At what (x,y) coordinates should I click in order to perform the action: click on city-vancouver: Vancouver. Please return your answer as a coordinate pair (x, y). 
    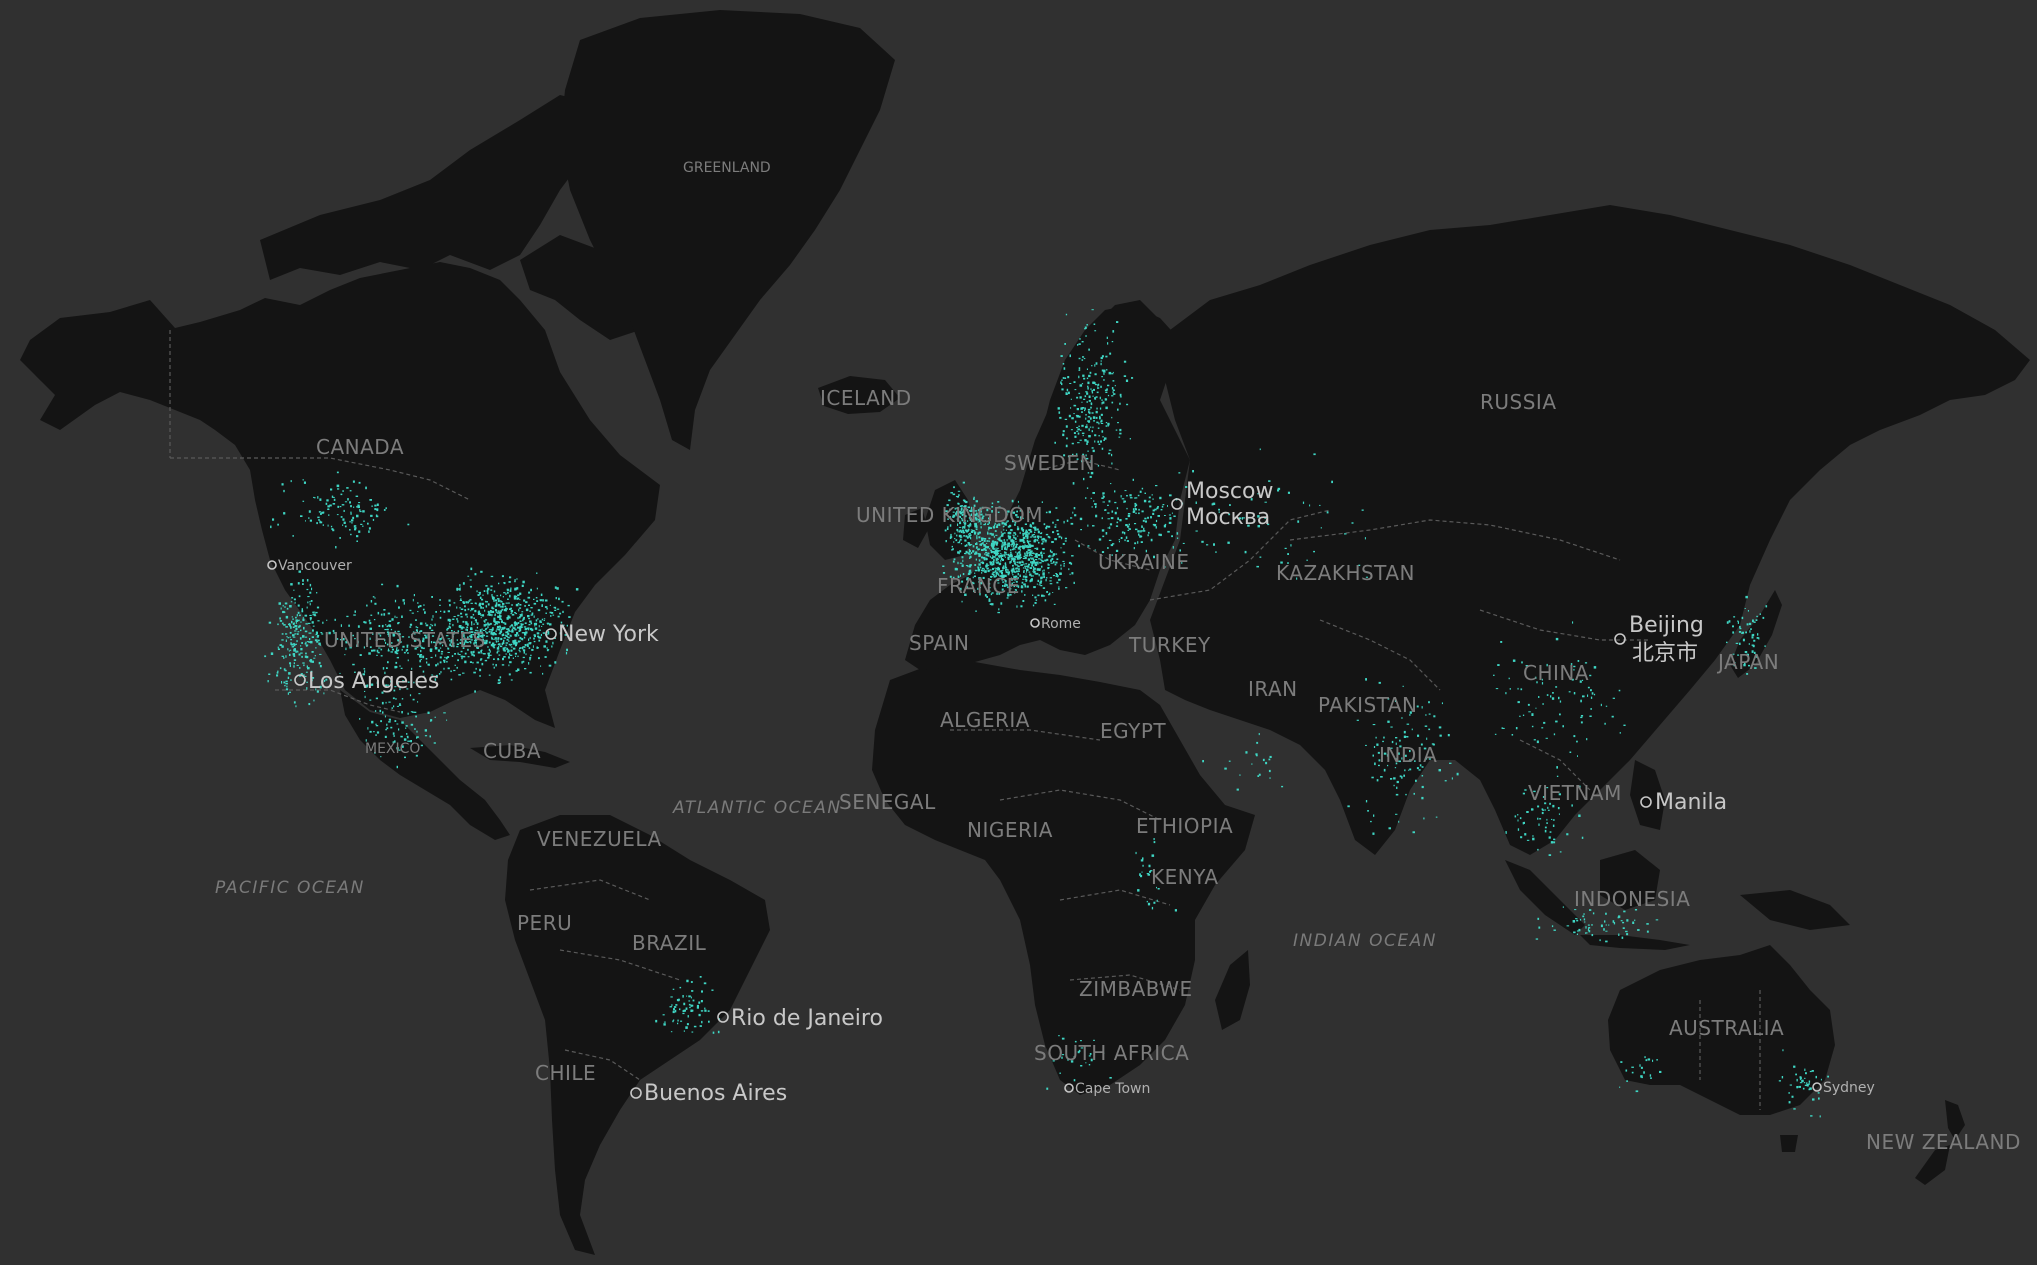
    Looking at the image, I should click on (309, 566).